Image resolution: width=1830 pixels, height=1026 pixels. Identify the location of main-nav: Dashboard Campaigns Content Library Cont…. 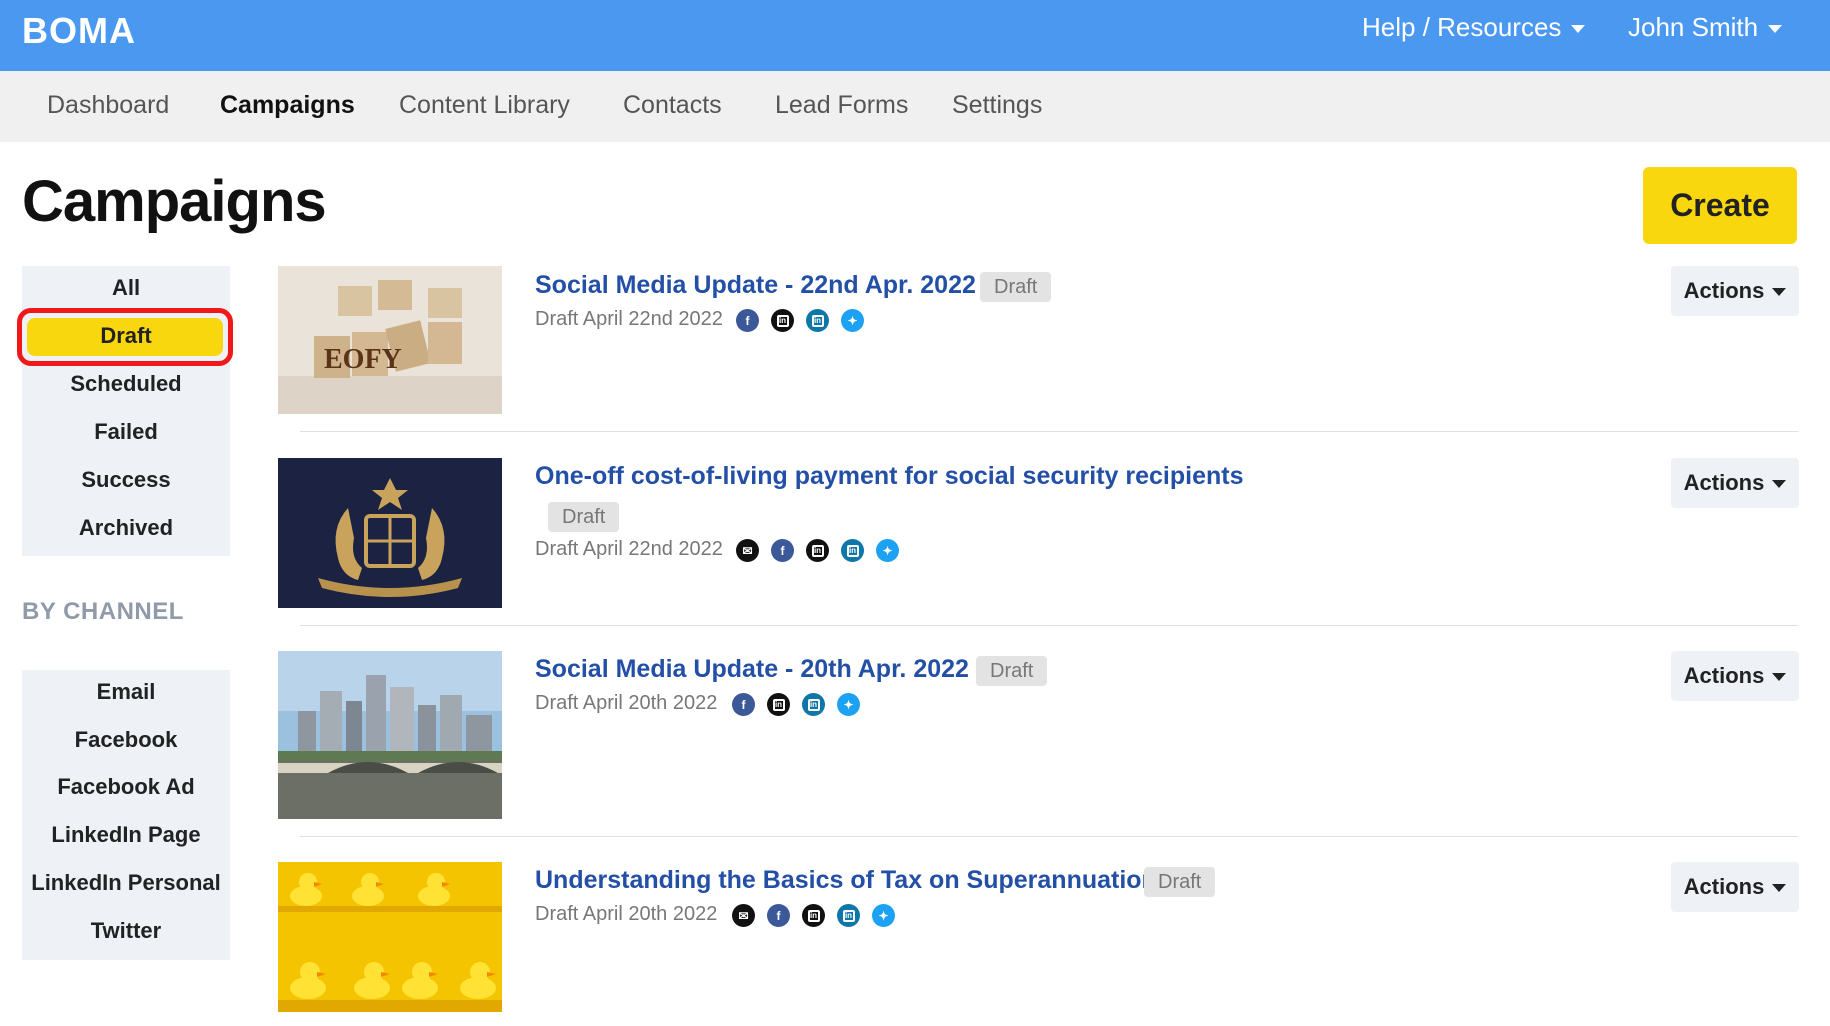
(915, 106).